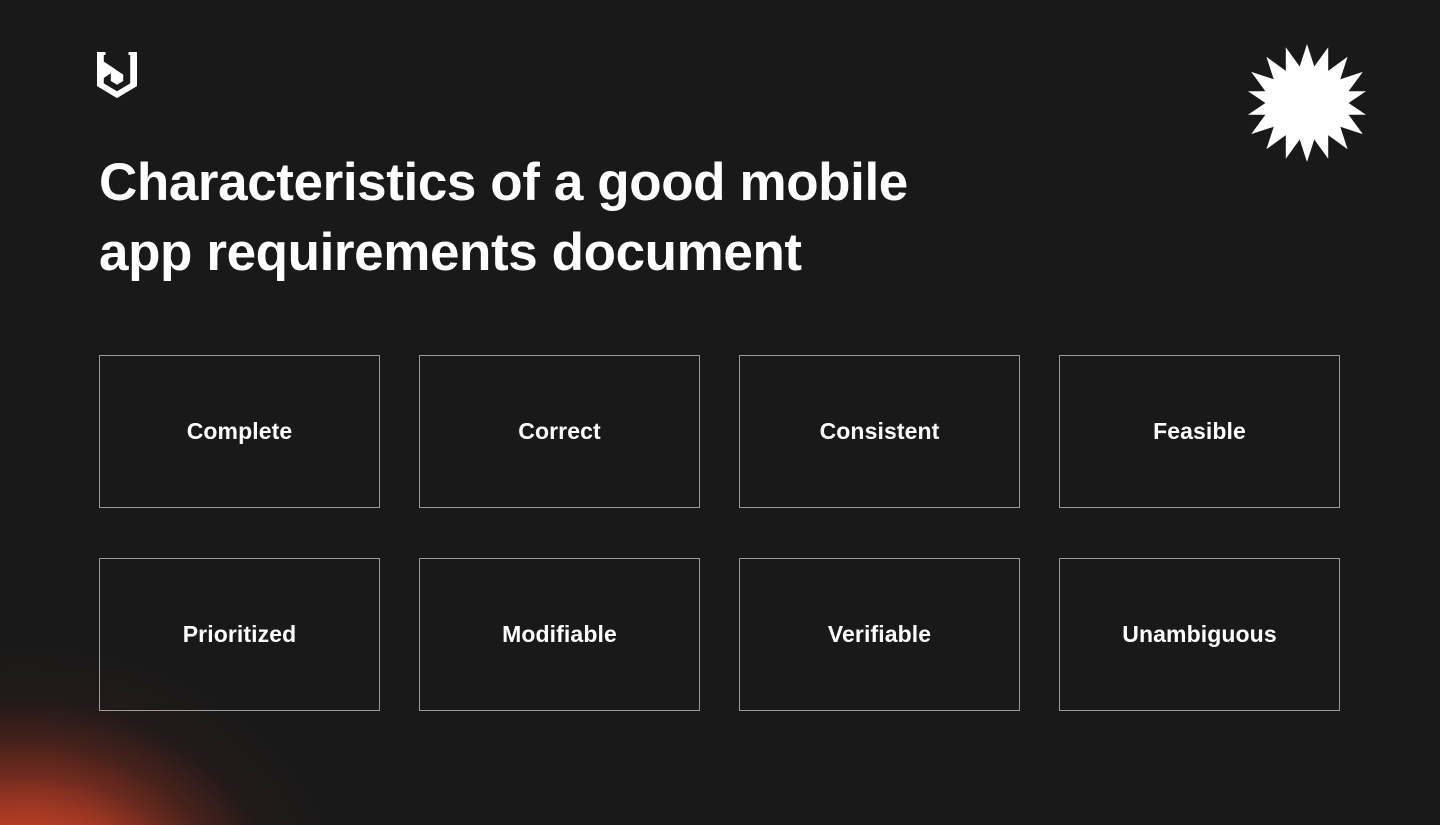  I want to click on starburst-icon, so click(1307, 103).